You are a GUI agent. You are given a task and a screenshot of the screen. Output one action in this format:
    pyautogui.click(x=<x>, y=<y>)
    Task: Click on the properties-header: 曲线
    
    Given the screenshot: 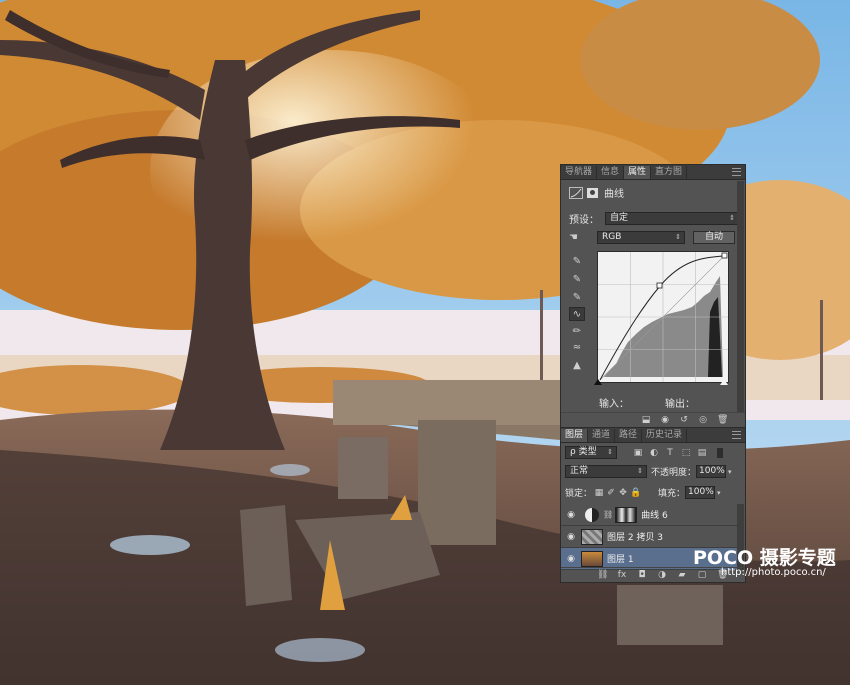 What is the action you would take?
    pyautogui.click(x=596, y=192)
    